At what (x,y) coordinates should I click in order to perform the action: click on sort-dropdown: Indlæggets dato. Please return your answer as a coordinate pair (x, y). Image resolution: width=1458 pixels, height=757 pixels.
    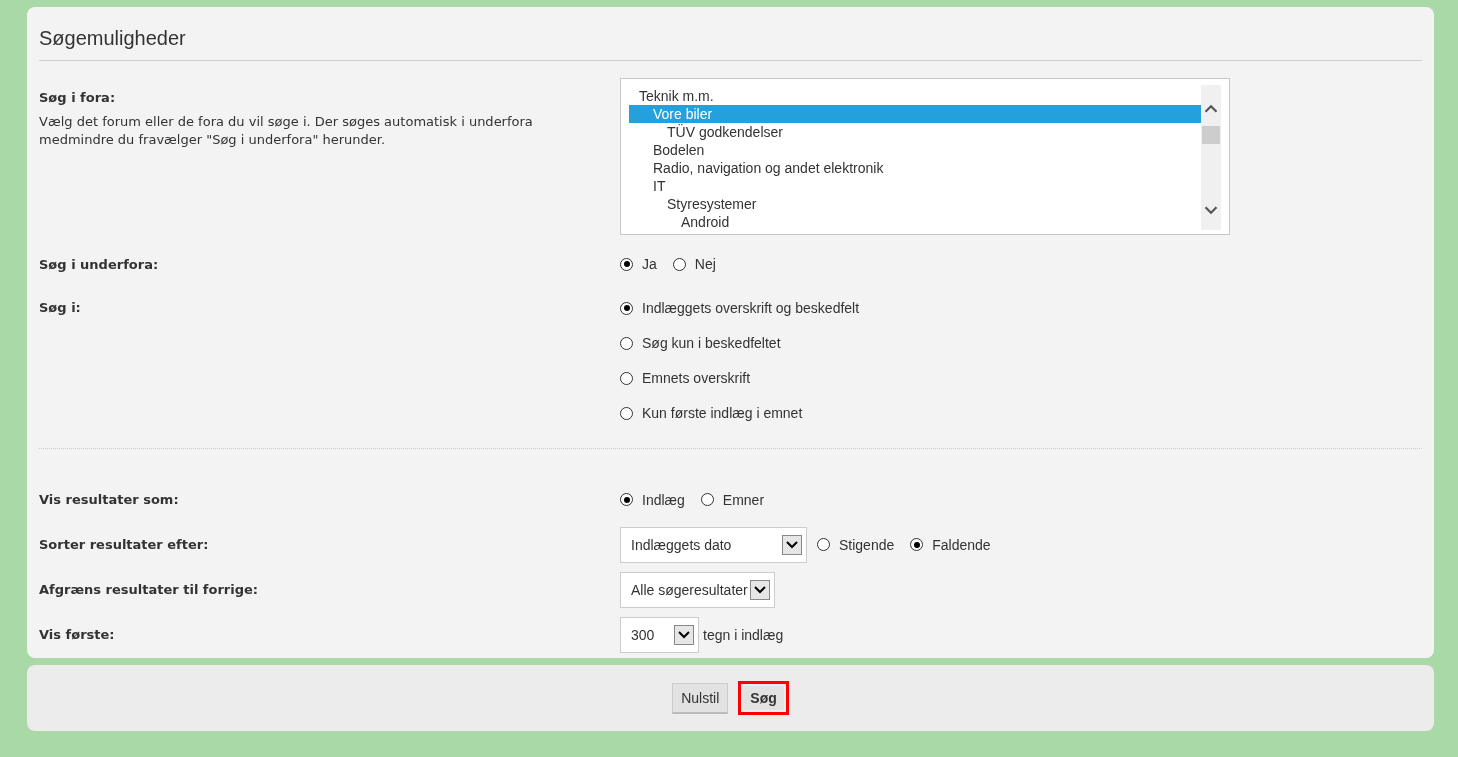
    Looking at the image, I should click on (713, 544).